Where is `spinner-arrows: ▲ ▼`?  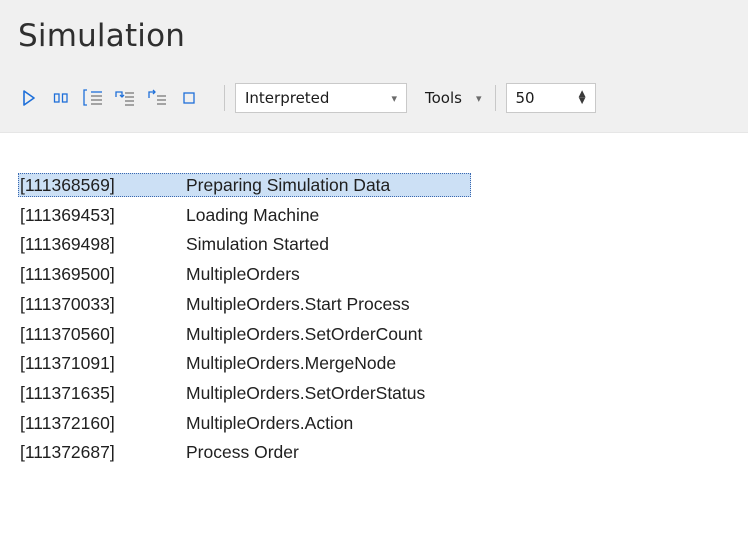 spinner-arrows: ▲ ▼ is located at coordinates (582, 98).